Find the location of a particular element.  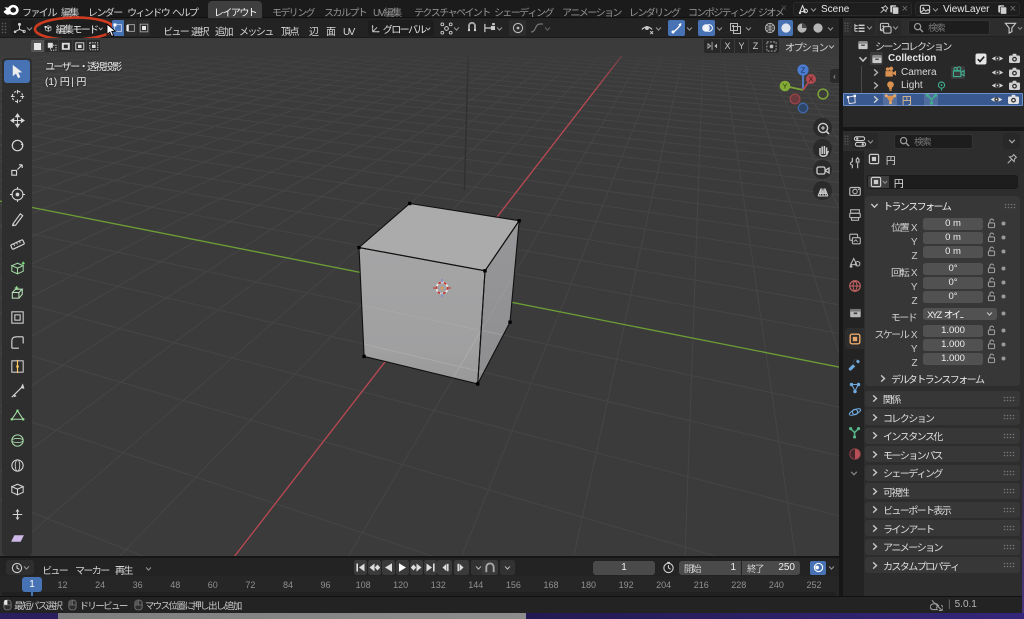

svg-text: X is located at coordinates (810, 79).